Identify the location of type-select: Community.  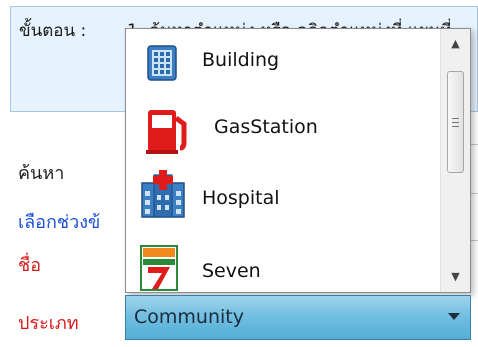
(298, 317).